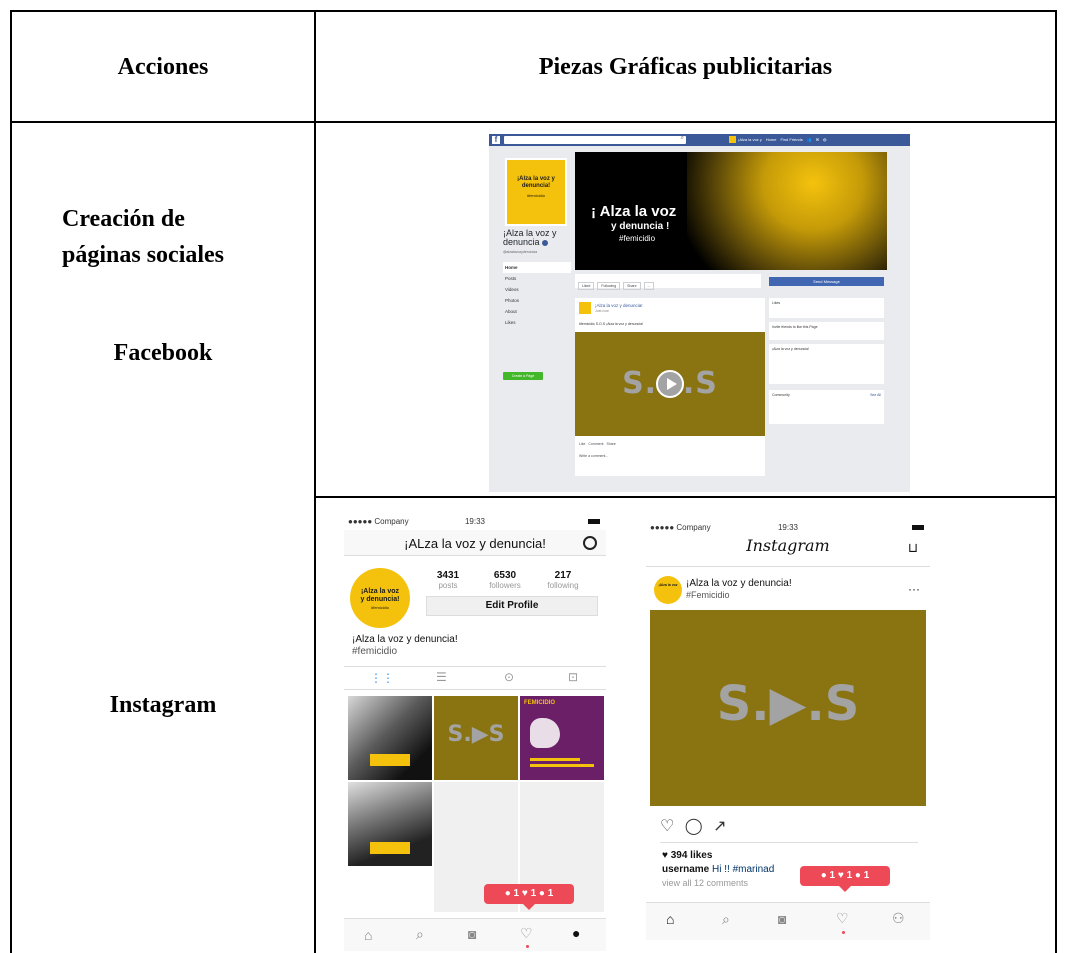 The image size is (1067, 953). Describe the element at coordinates (537, 289) in the screenshot. I see `menu-item-videos: Videos` at that location.